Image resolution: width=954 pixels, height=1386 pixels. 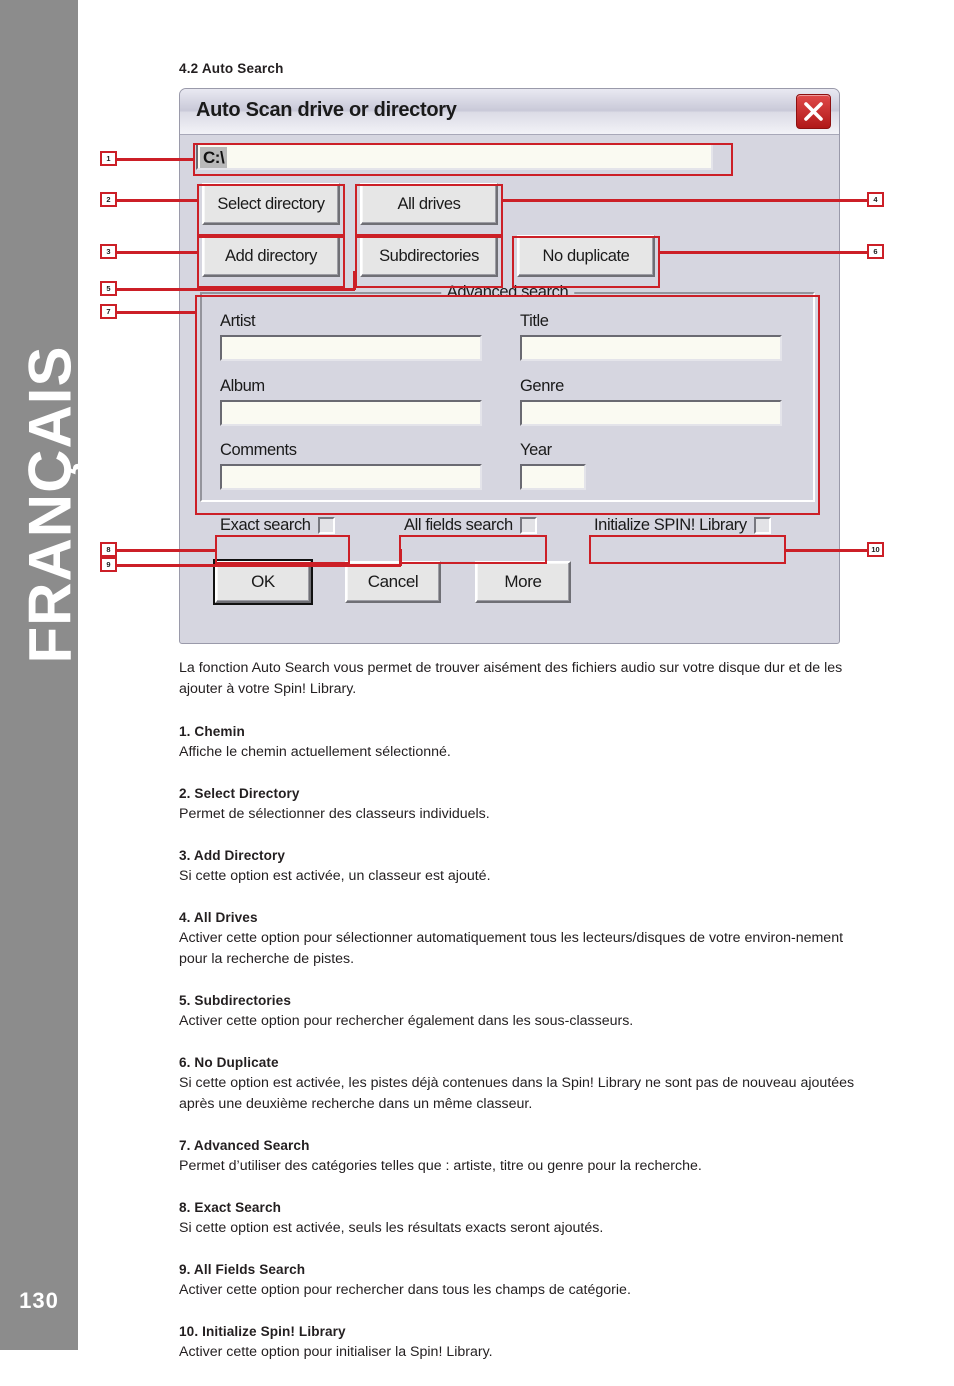 I want to click on language-label: FRANÇAIS, so click(x=50, y=504).